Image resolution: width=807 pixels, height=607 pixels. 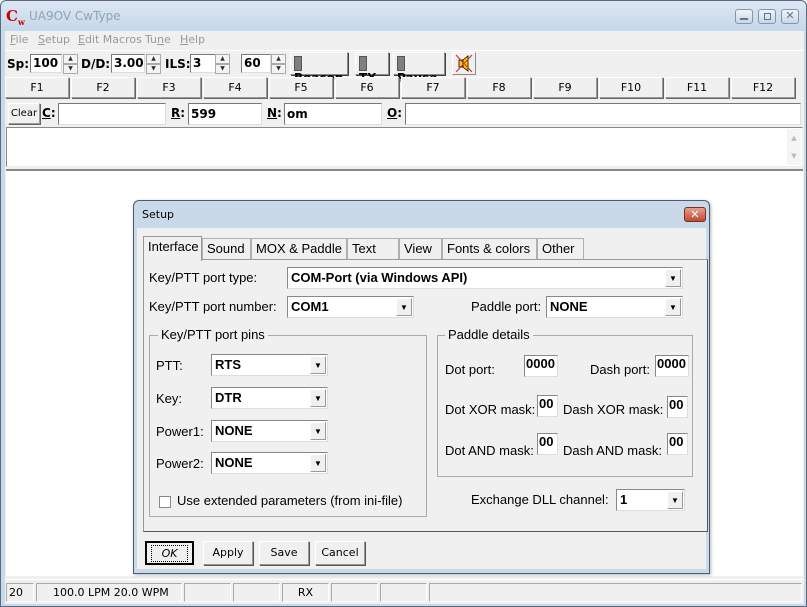 What do you see at coordinates (677, 444) in the screenshot?
I see `dash-and-input: 00` at bounding box center [677, 444].